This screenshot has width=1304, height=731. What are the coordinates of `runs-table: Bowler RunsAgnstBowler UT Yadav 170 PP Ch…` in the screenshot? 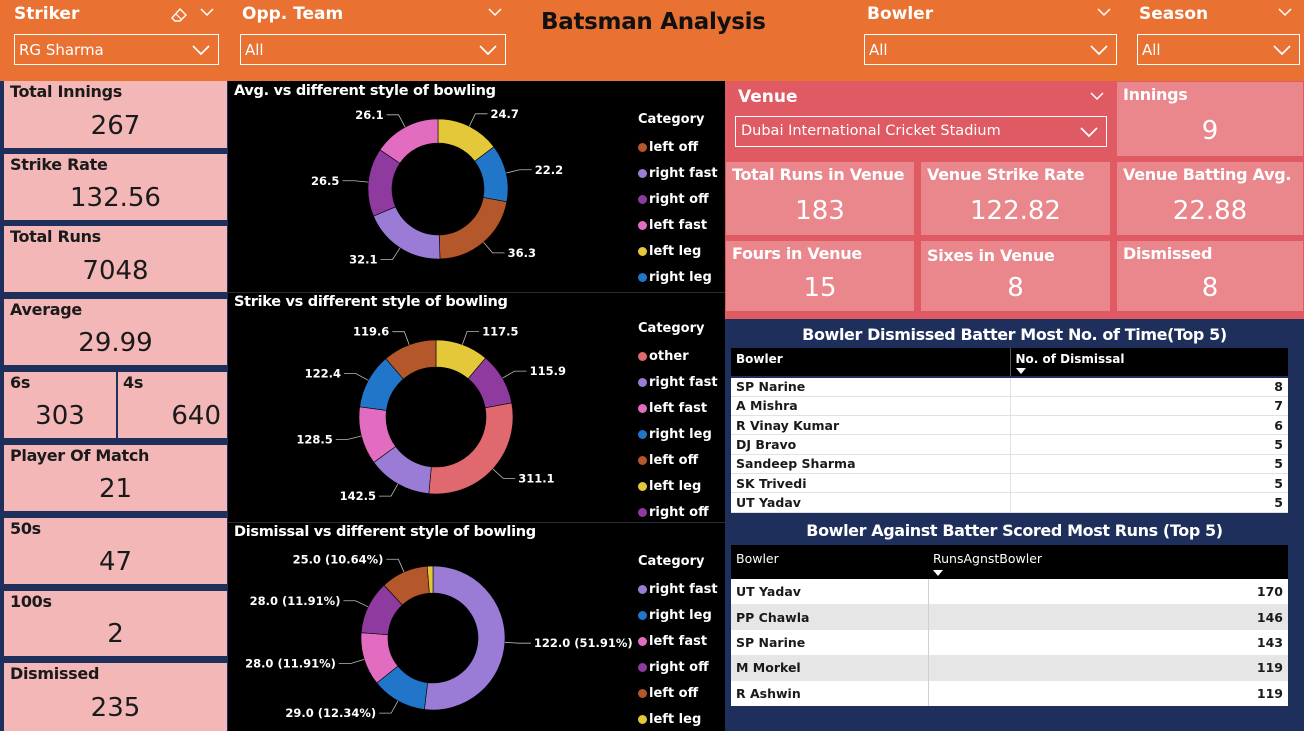 It's located at (1009, 625).